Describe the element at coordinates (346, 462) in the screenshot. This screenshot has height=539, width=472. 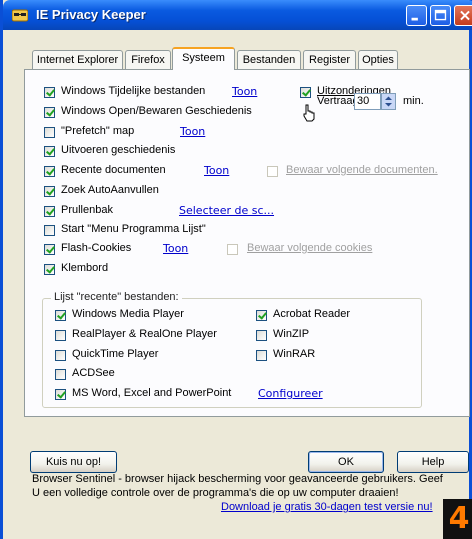
I see `ok-button: OK` at that location.